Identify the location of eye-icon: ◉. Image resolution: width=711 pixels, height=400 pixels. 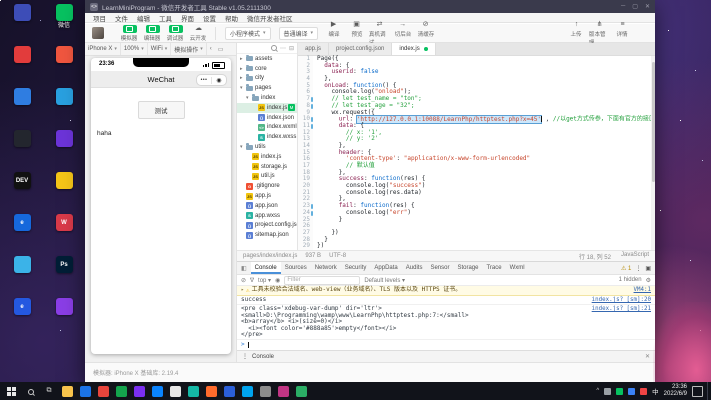
(277, 280).